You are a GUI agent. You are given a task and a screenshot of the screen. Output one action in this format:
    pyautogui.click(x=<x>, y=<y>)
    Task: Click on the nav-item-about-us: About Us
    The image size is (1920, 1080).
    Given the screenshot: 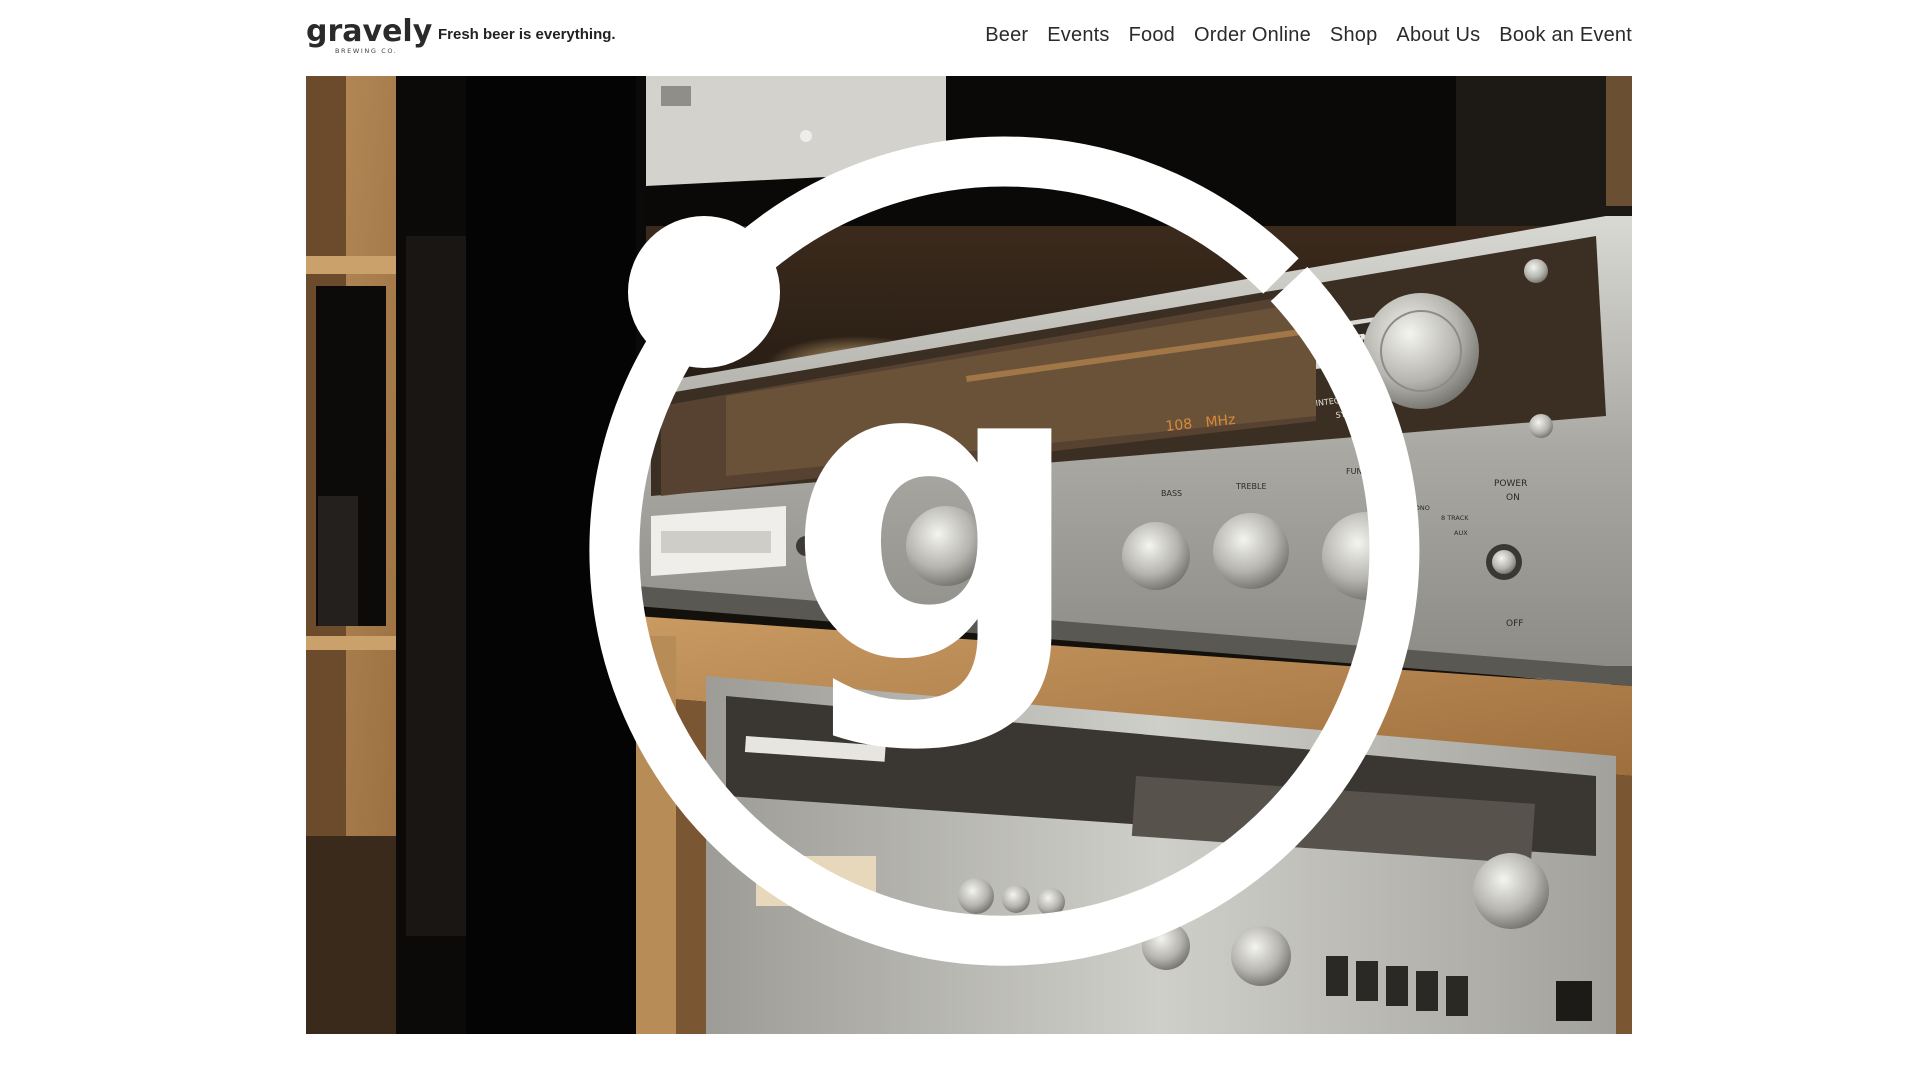 What is the action you would take?
    pyautogui.click(x=1438, y=35)
    